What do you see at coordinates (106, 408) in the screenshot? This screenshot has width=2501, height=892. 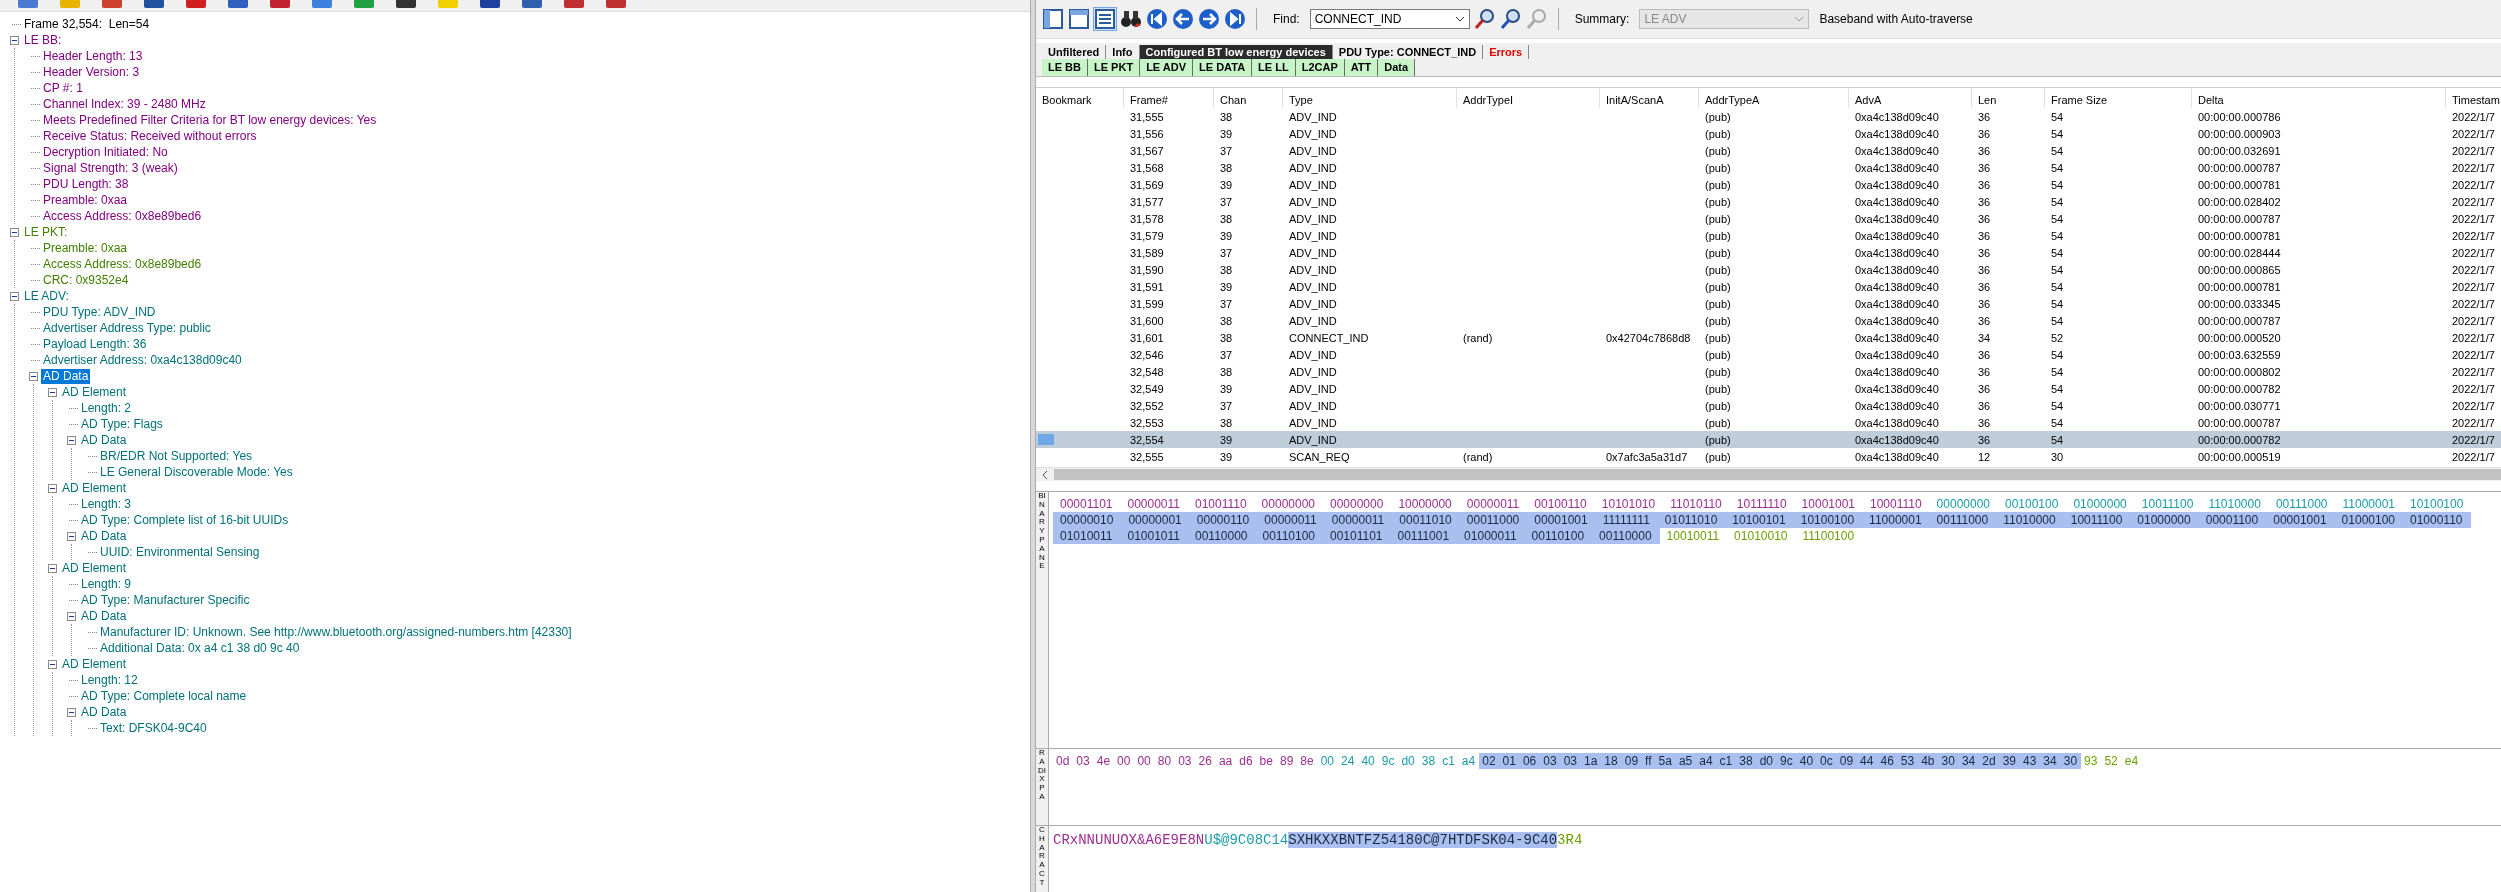 I see `tree-item: Length: 2` at bounding box center [106, 408].